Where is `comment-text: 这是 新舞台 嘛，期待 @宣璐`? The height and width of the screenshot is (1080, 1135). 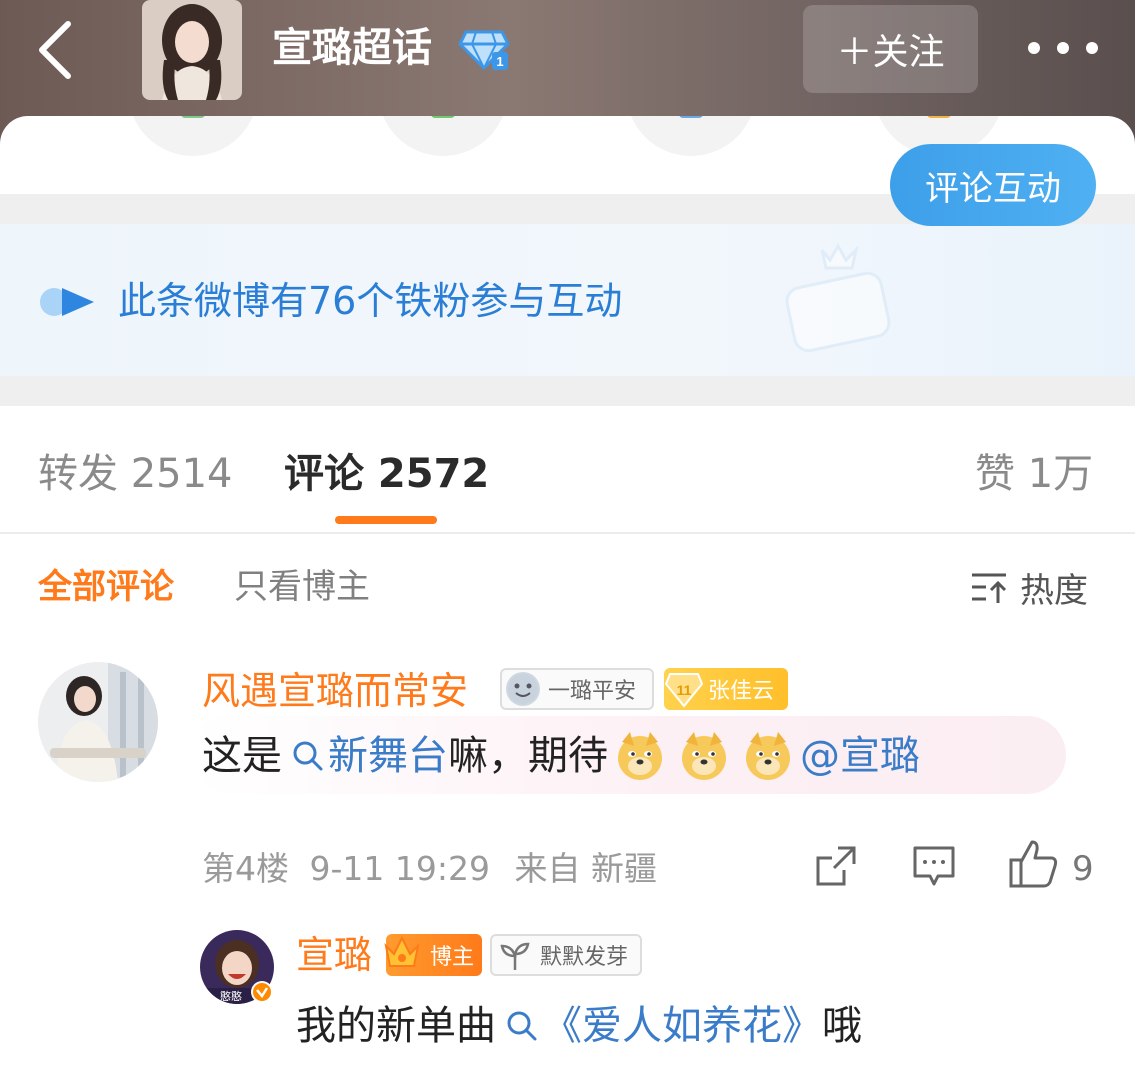
comment-text: 这是 新舞台 嘛，期待 @宣璐 is located at coordinates (561, 756).